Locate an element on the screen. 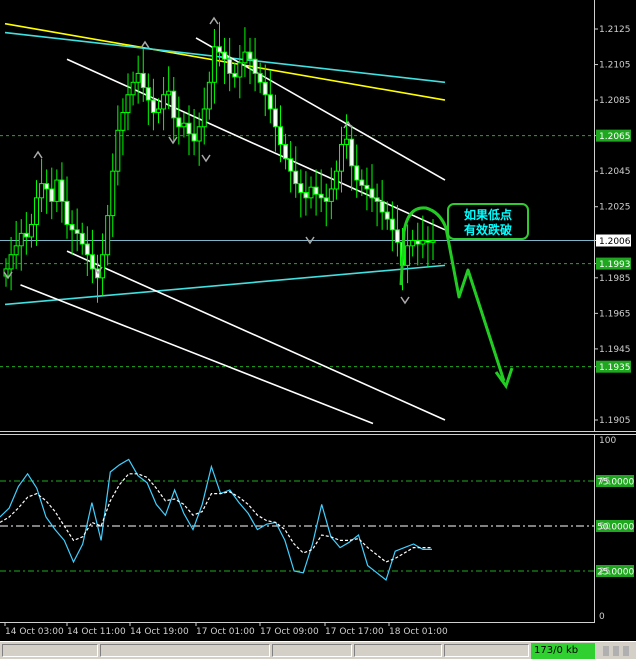 This screenshot has width=636, height=659. price-tick-label: 1.2085 is located at coordinates (615, 101).